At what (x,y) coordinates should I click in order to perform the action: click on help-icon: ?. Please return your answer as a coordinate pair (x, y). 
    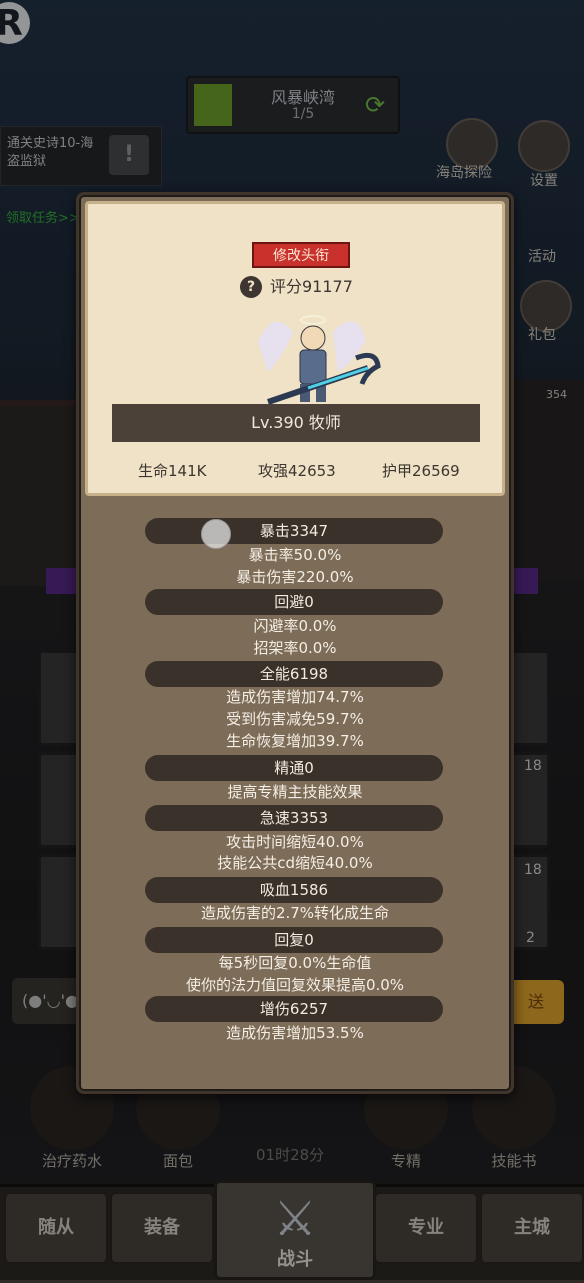
    Looking at the image, I should click on (251, 287).